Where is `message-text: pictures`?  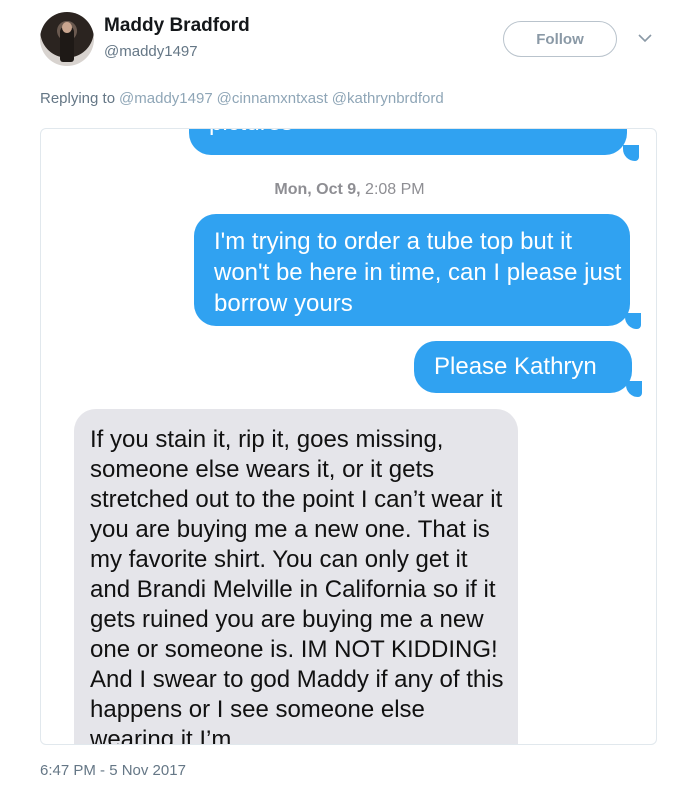
message-text: pictures is located at coordinates (251, 133).